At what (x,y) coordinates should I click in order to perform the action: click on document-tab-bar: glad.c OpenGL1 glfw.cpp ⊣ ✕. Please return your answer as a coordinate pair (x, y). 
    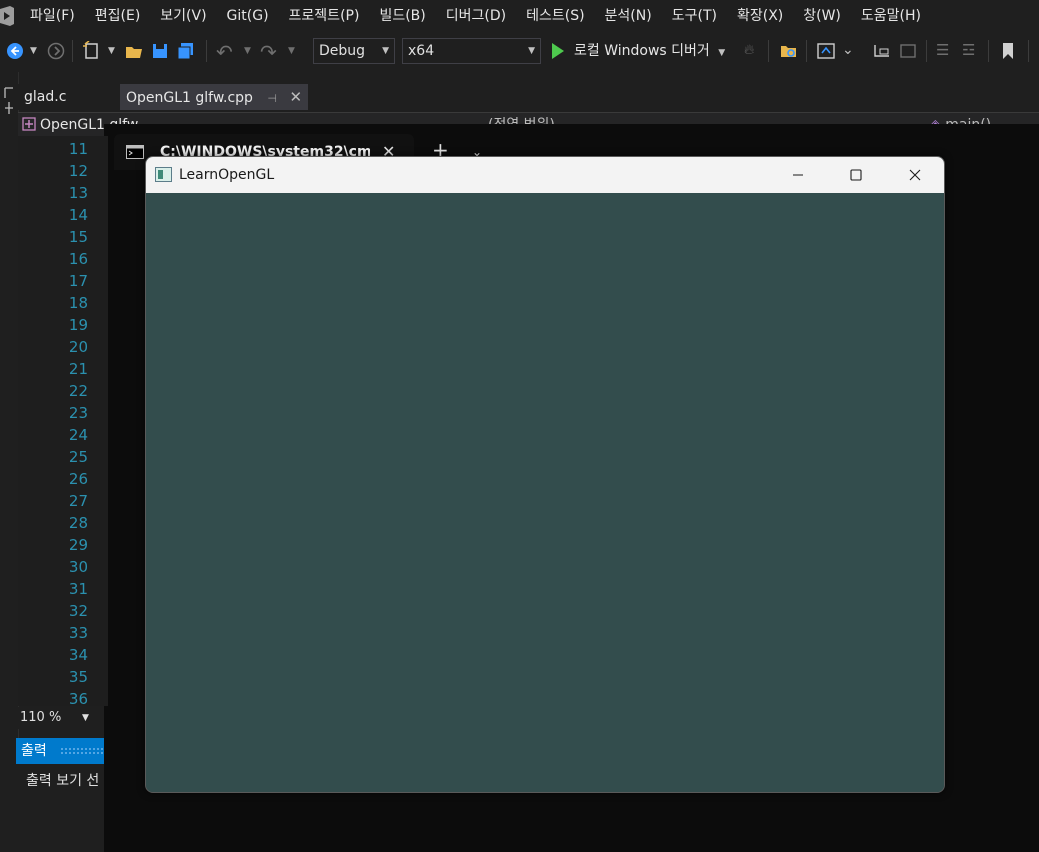
    Looking at the image, I should click on (528, 97).